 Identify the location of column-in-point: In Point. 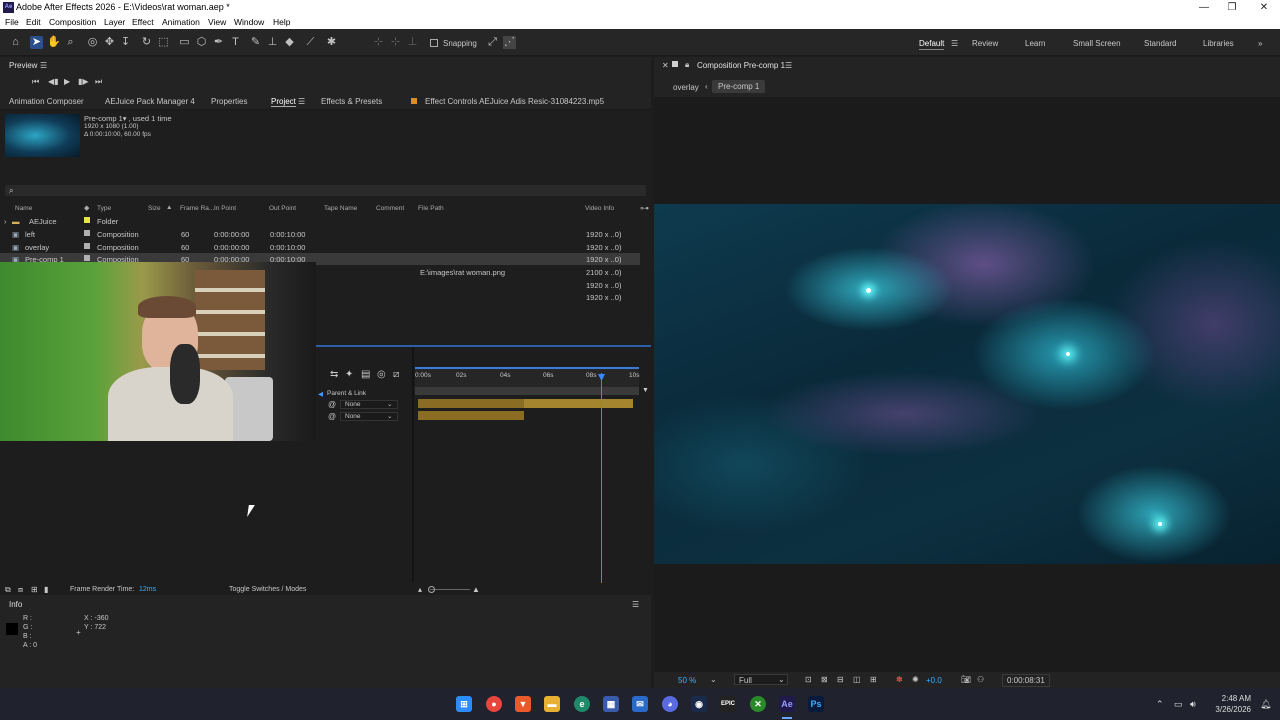
(225, 208).